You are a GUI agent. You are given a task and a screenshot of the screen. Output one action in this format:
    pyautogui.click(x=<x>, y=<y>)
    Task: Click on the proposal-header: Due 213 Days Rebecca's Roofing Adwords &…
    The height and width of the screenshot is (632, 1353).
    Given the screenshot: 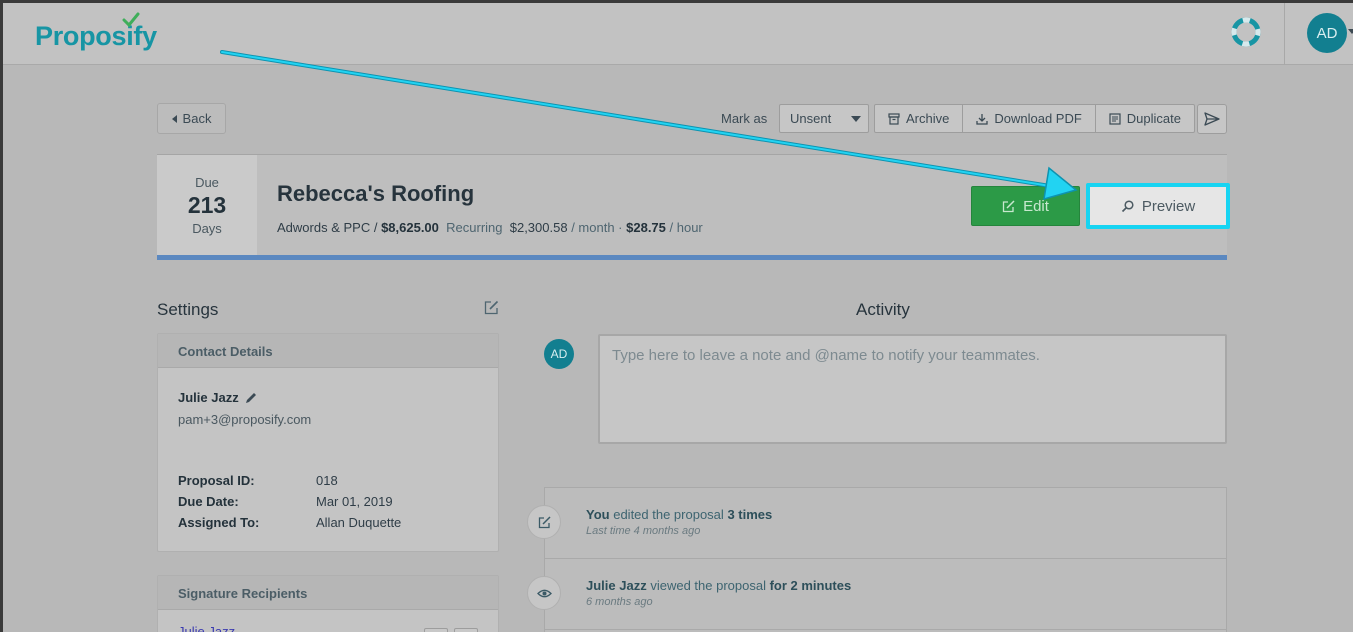 What is the action you would take?
    pyautogui.click(x=693, y=207)
    